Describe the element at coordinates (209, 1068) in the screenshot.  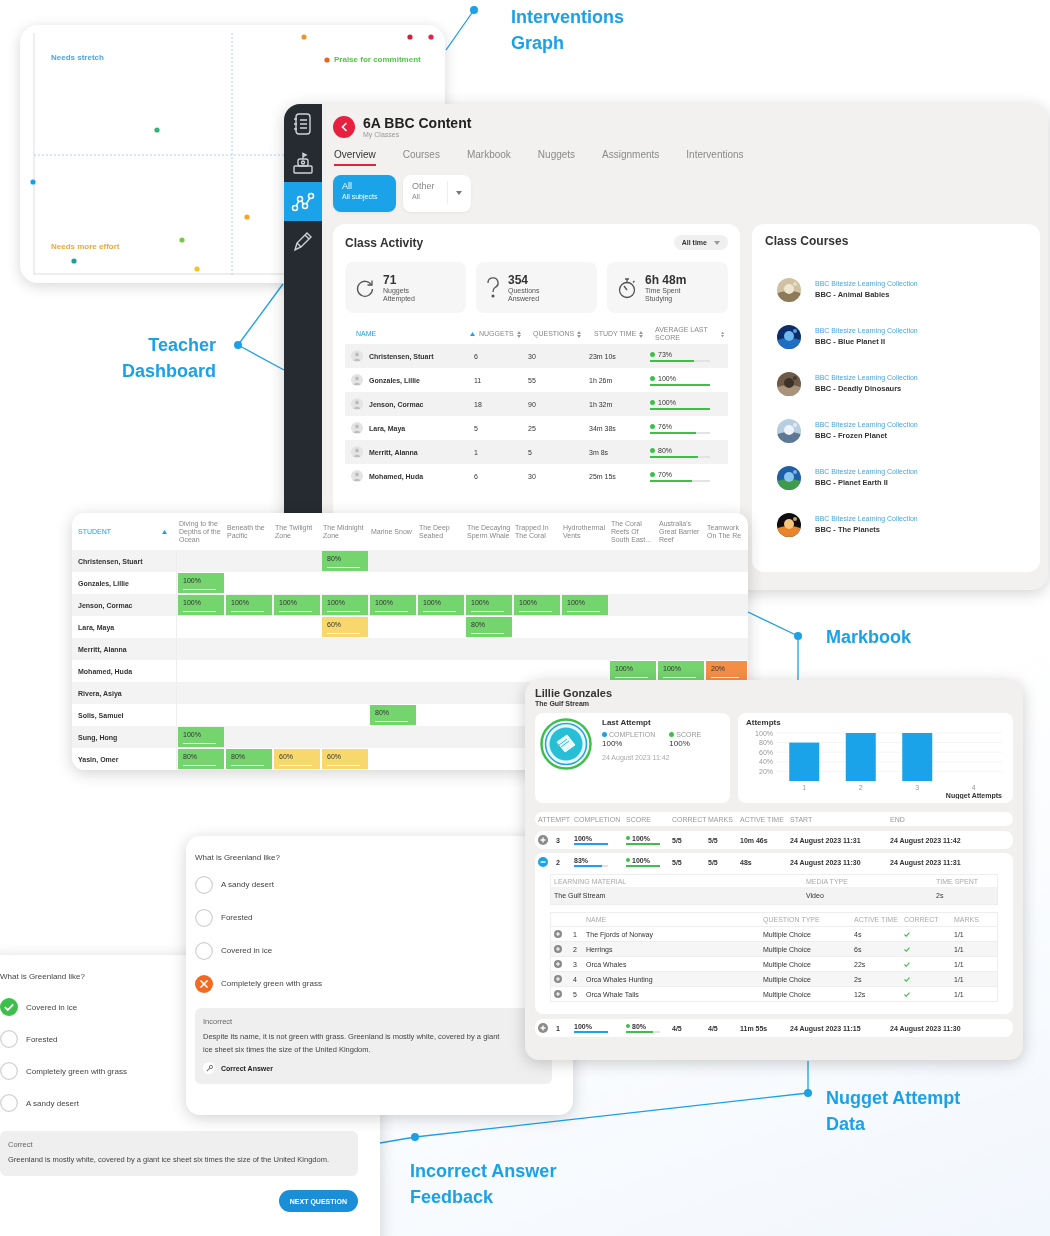
I see `key-icon` at that location.